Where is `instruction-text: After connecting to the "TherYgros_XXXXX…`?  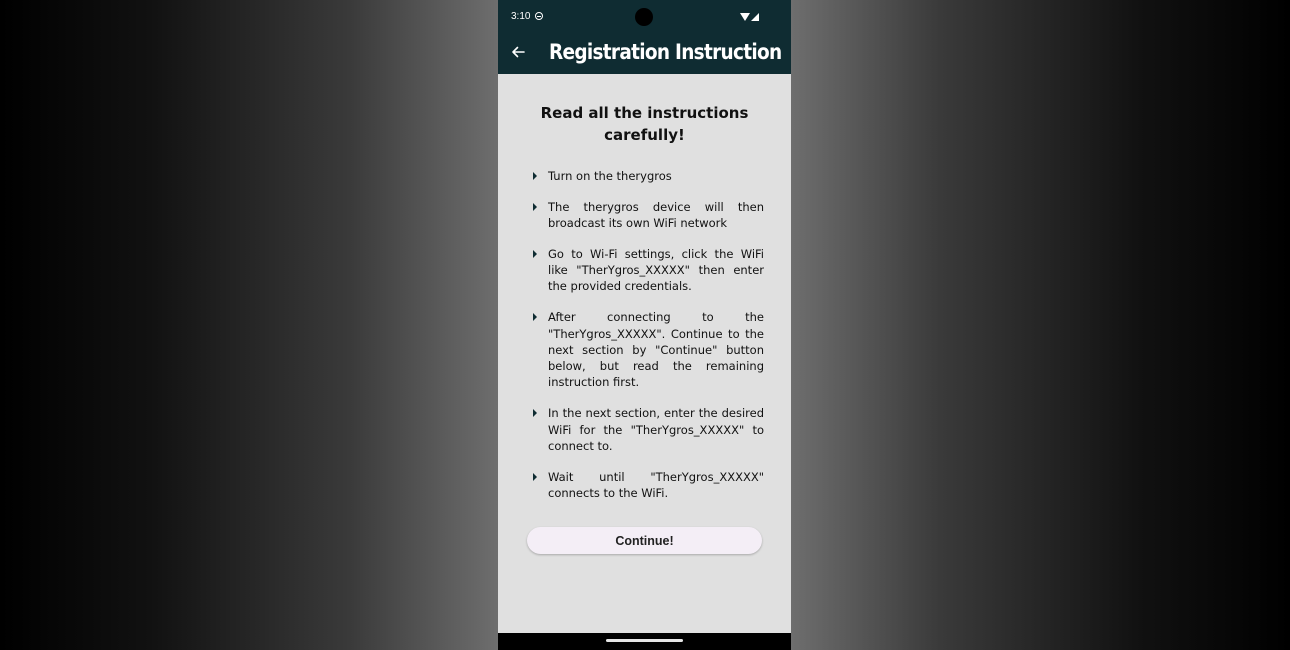
instruction-text: After connecting to the "TherYgros_XXXXX… is located at coordinates (656, 350).